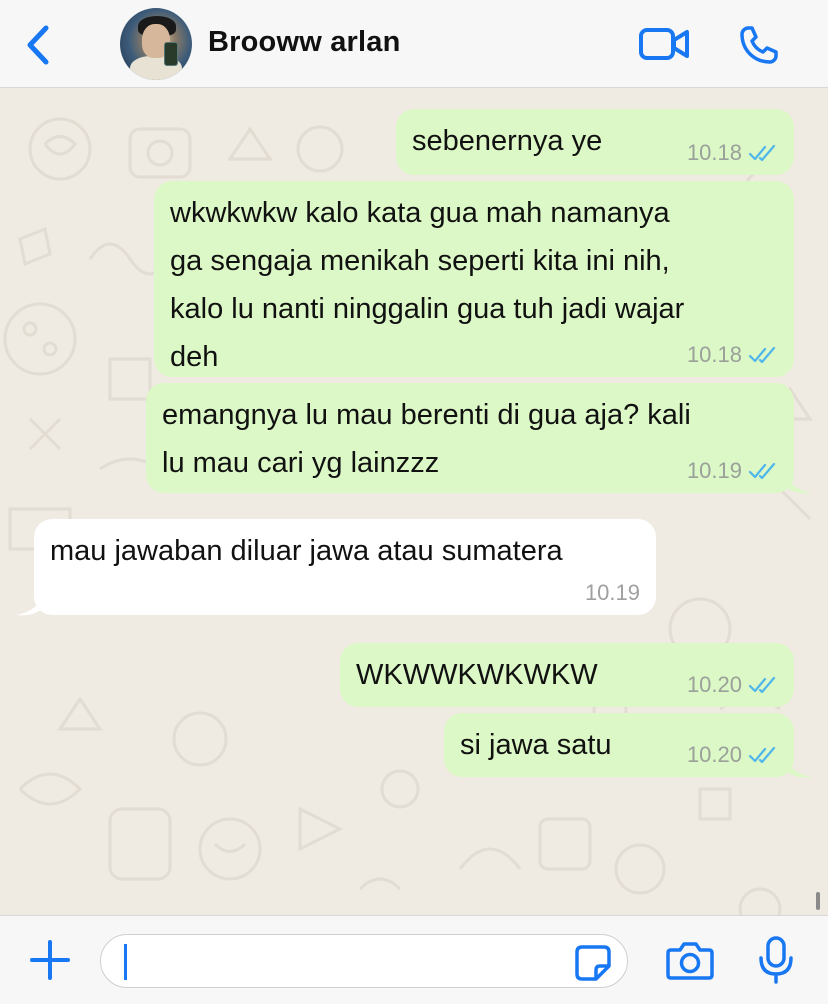  What do you see at coordinates (304, 42) in the screenshot?
I see `contact-name: Brooww arlan` at bounding box center [304, 42].